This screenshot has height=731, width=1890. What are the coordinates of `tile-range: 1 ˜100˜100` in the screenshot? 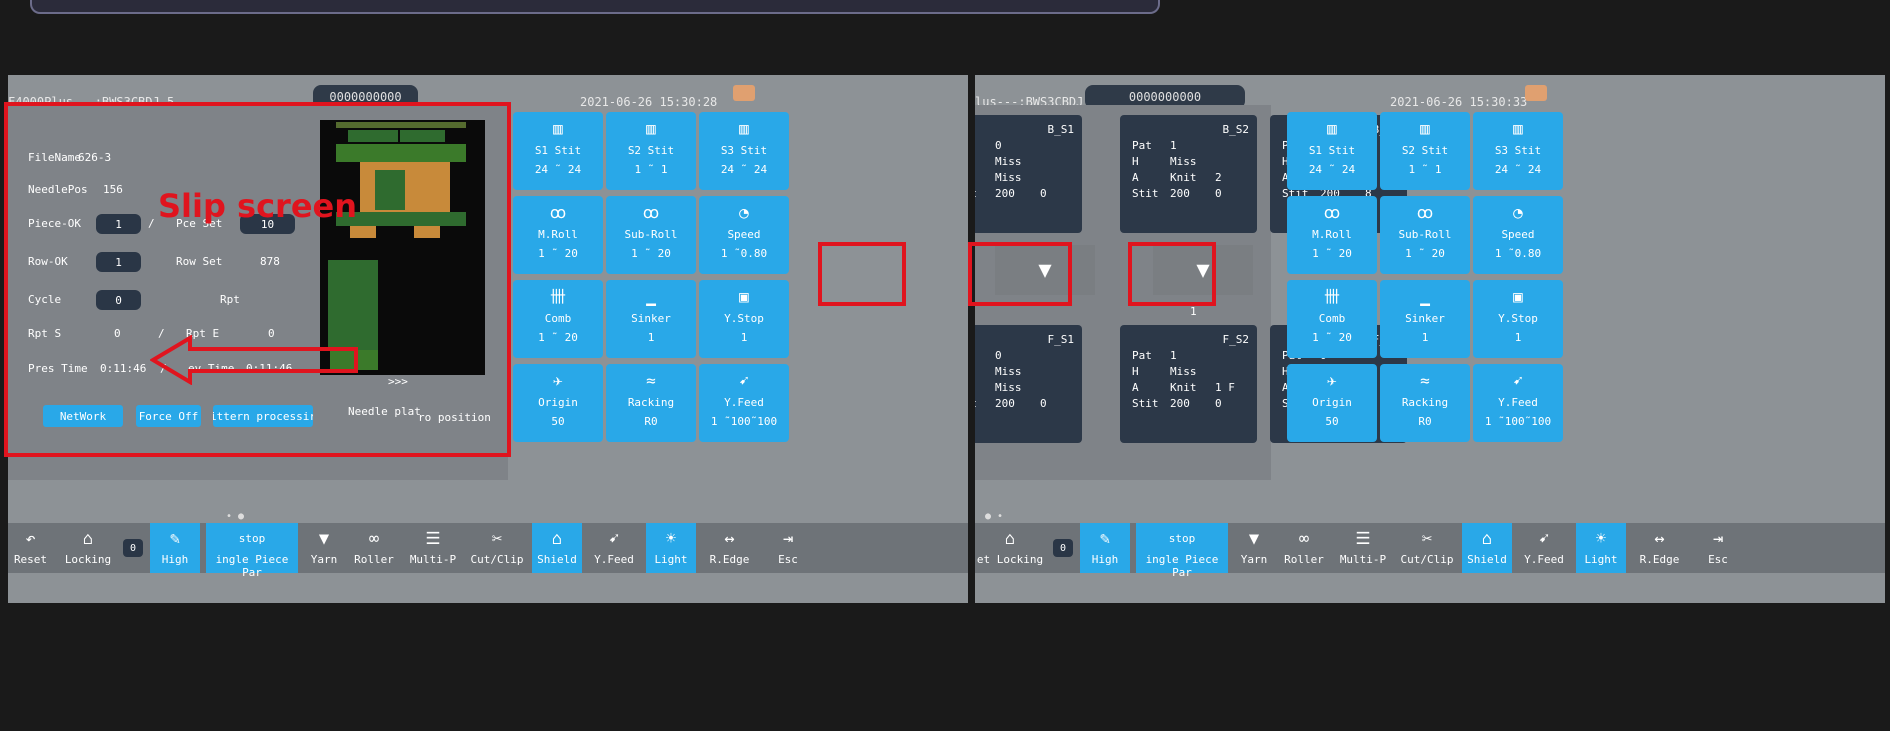 It's located at (1518, 421).